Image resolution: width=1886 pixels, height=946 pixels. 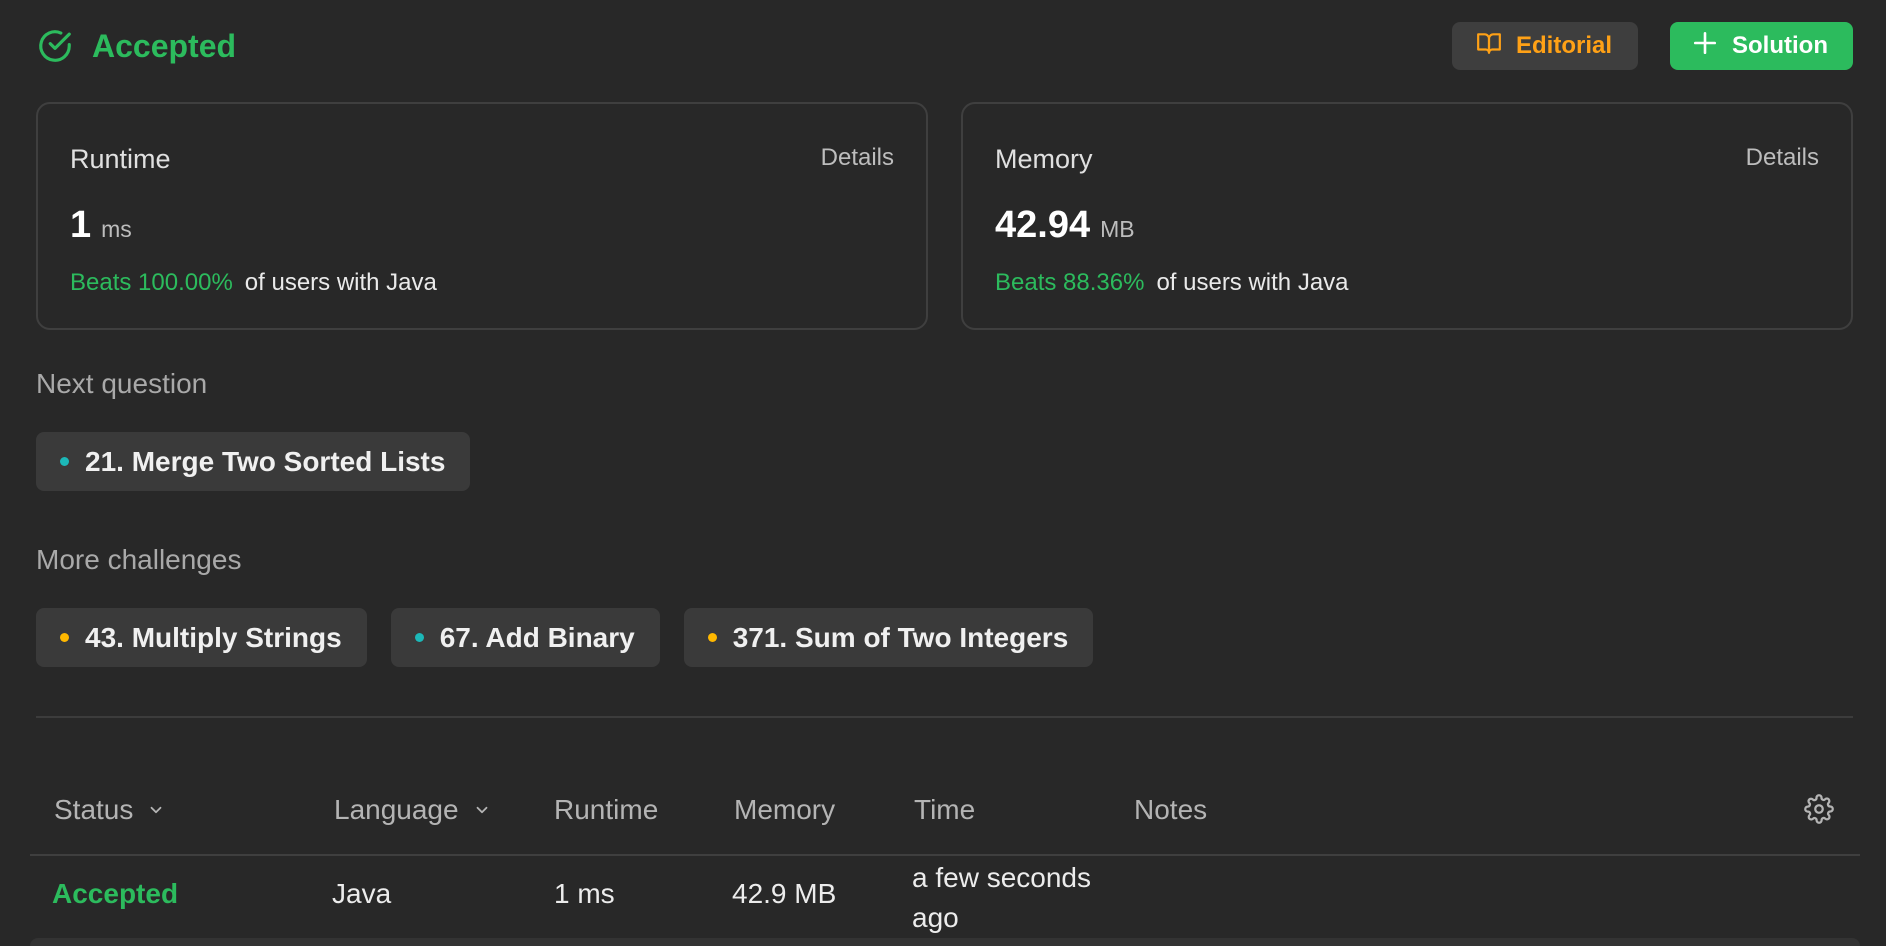 What do you see at coordinates (1001, 877) in the screenshot?
I see `submission-time-line1: a few seconds` at bounding box center [1001, 877].